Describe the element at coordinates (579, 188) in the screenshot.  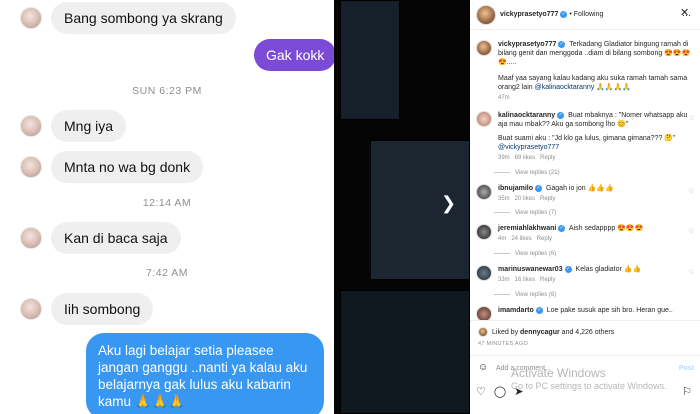
I see `comment-text: Gagah io jon 👍👍👍` at that location.